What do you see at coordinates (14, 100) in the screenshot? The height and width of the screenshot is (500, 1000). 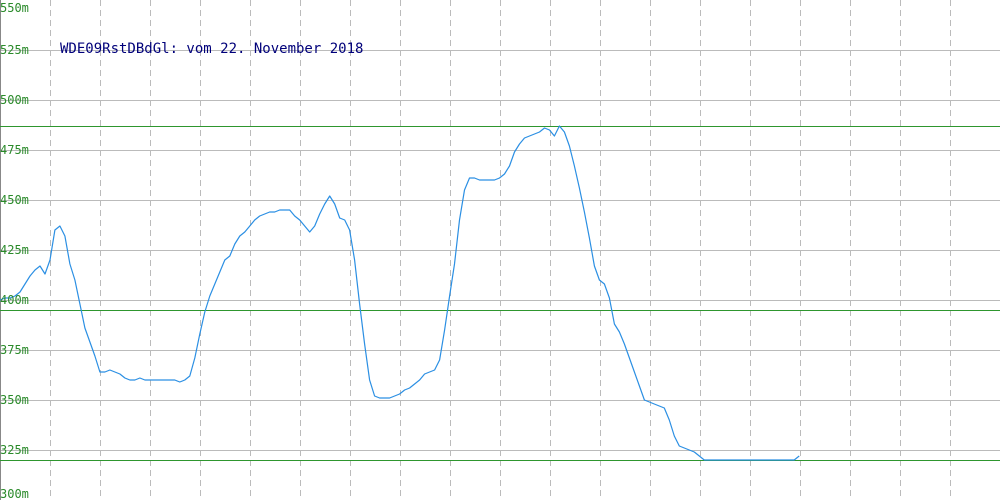 I see `y-tick-label: 500m` at bounding box center [14, 100].